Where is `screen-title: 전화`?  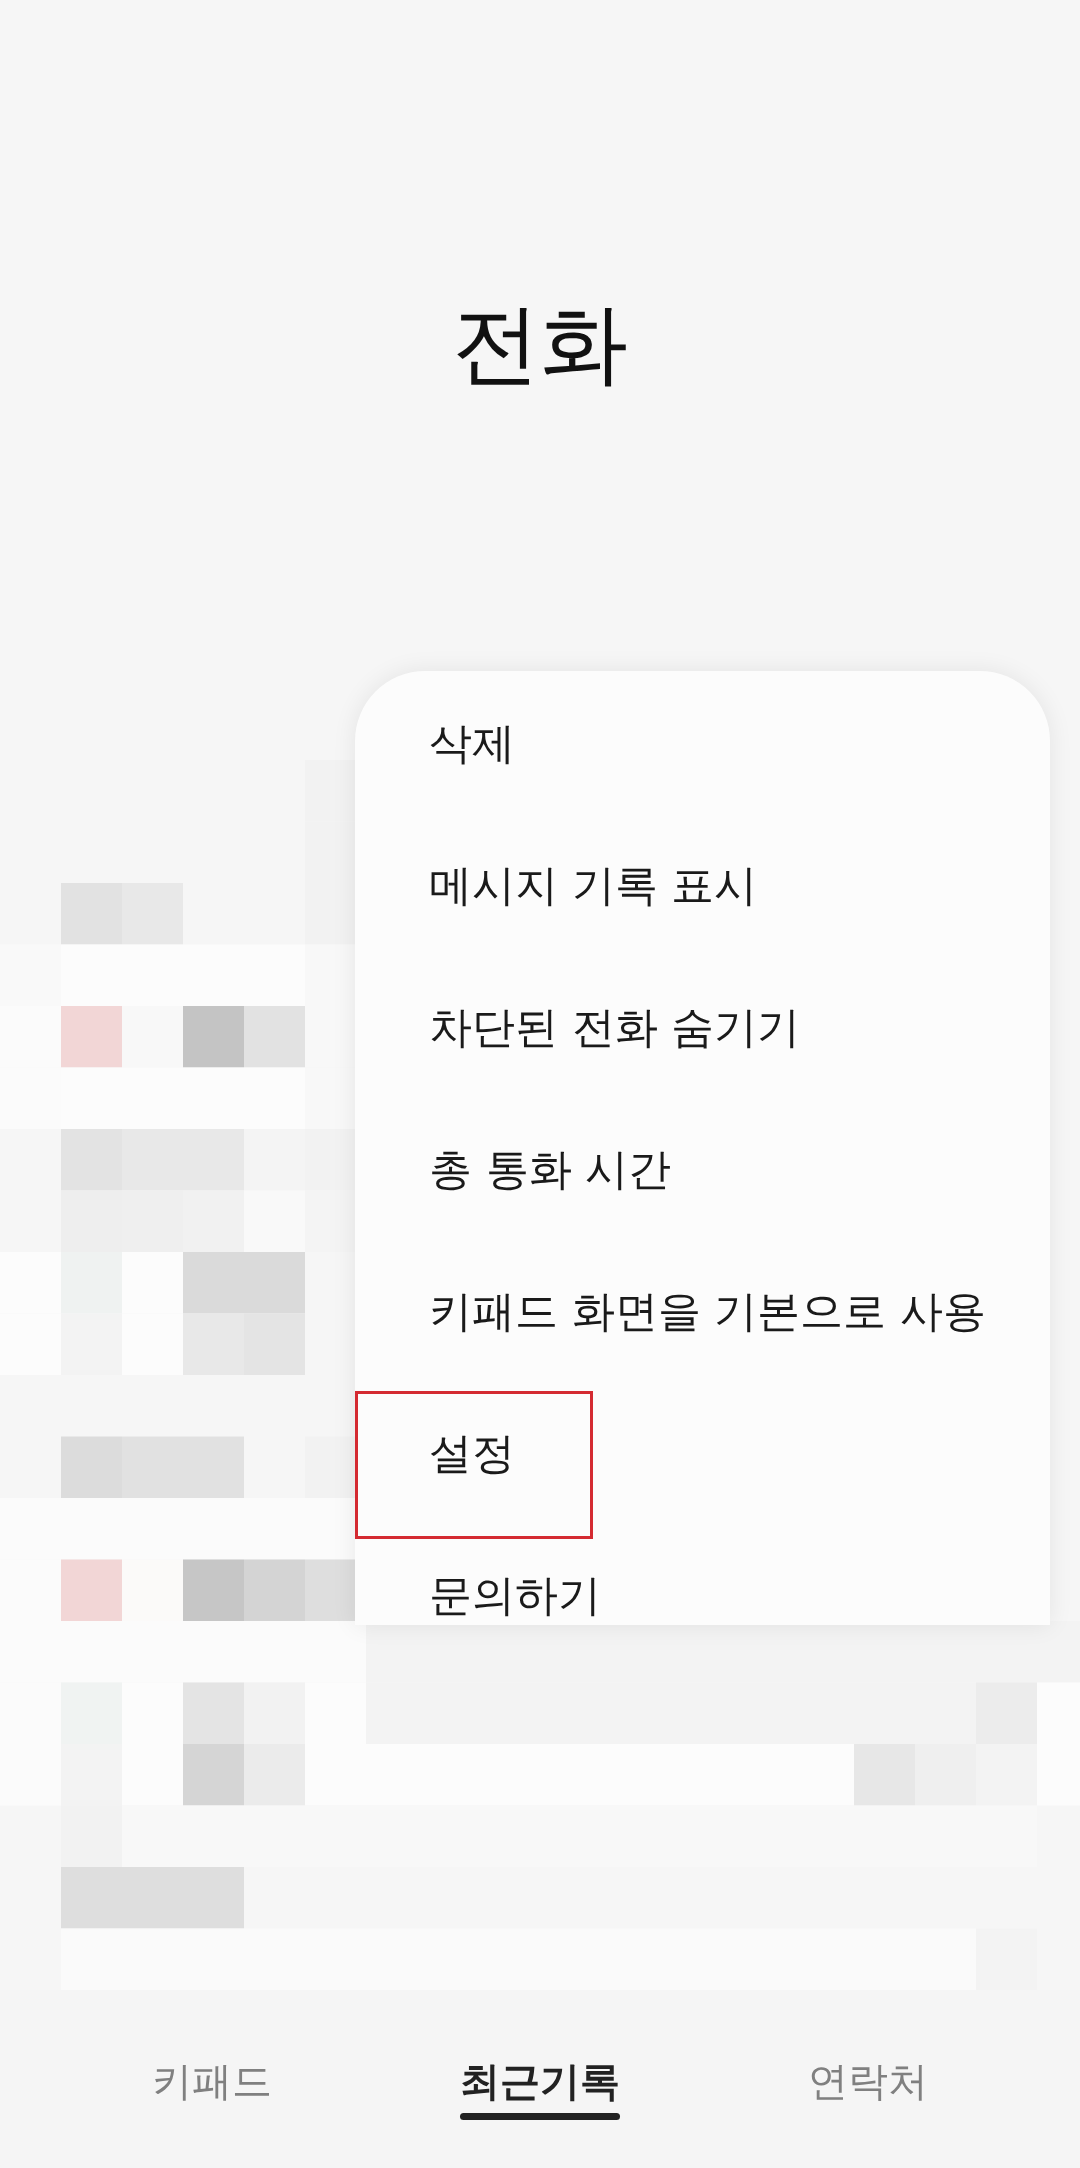
screen-title: 전화 is located at coordinates (540, 344).